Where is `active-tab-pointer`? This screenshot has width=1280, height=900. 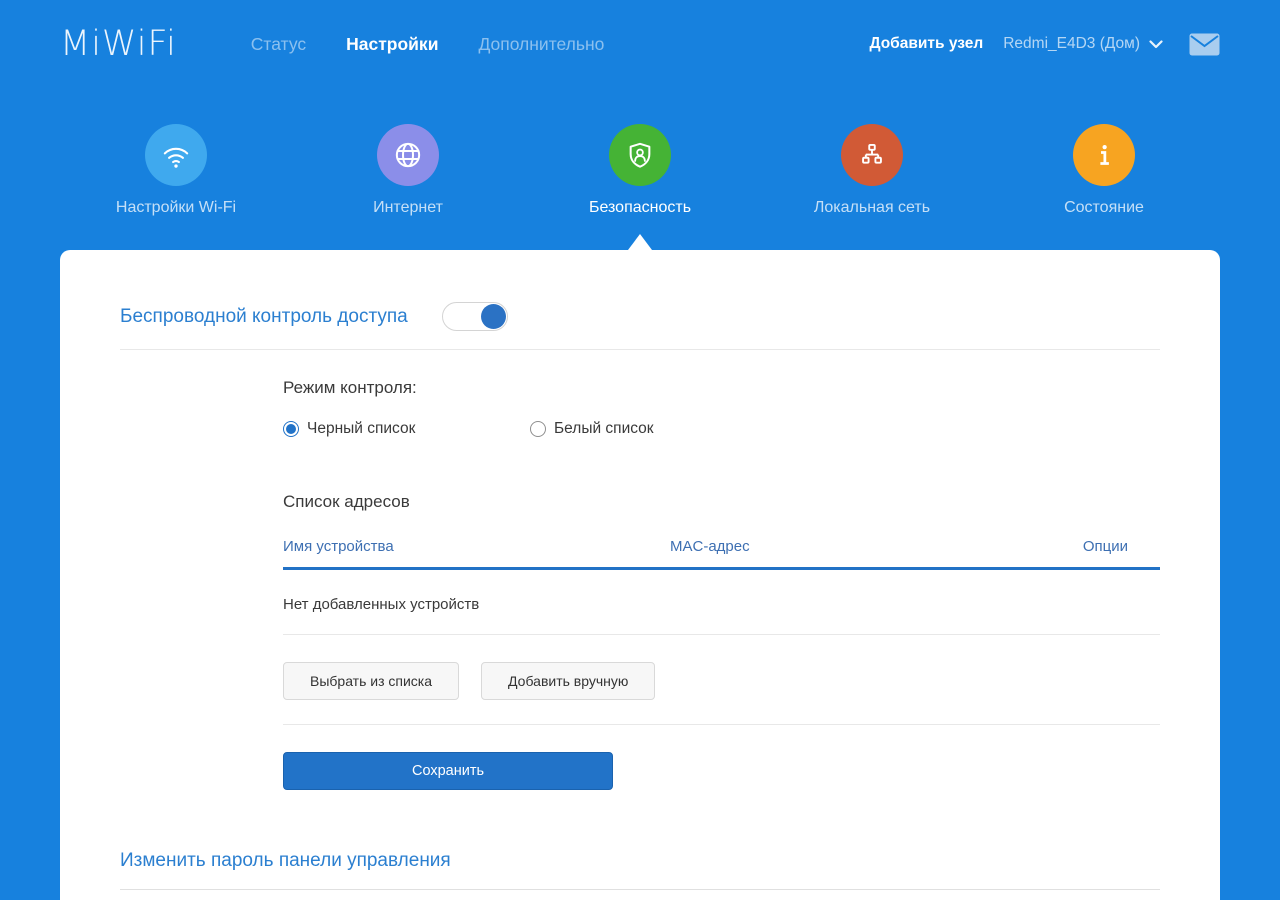 active-tab-pointer is located at coordinates (640, 242).